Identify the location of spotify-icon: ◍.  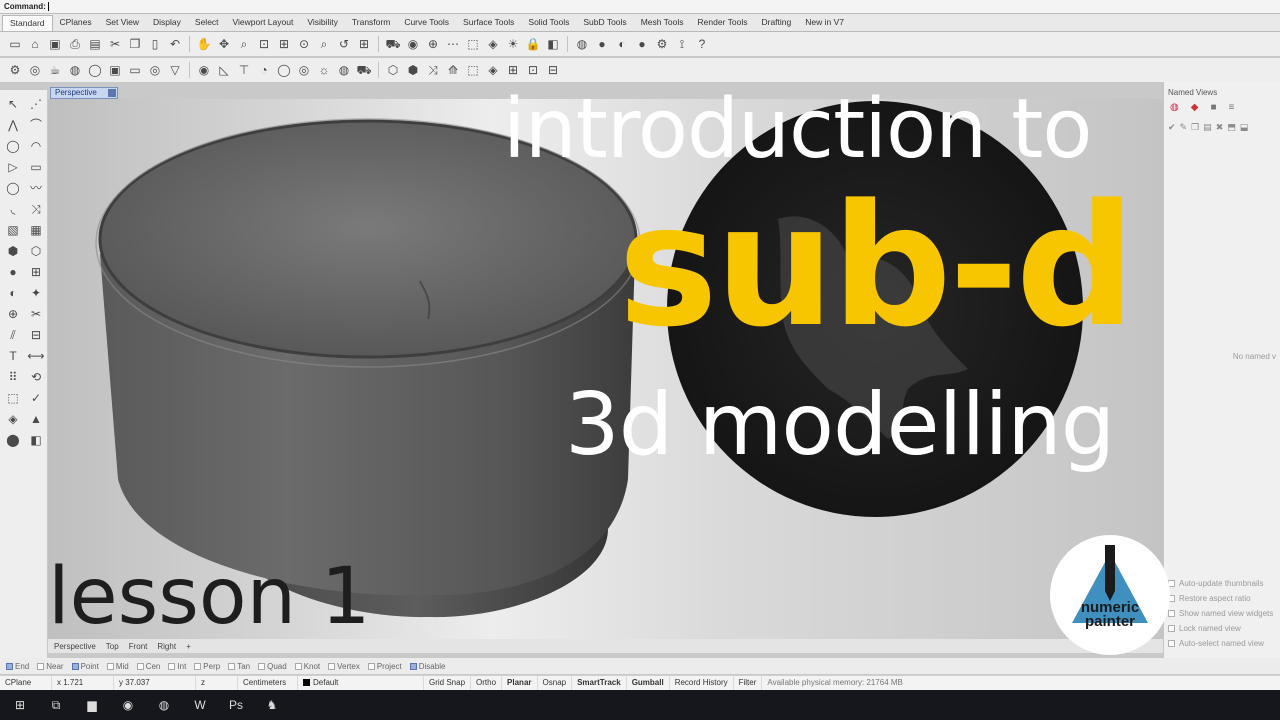
(164, 705).